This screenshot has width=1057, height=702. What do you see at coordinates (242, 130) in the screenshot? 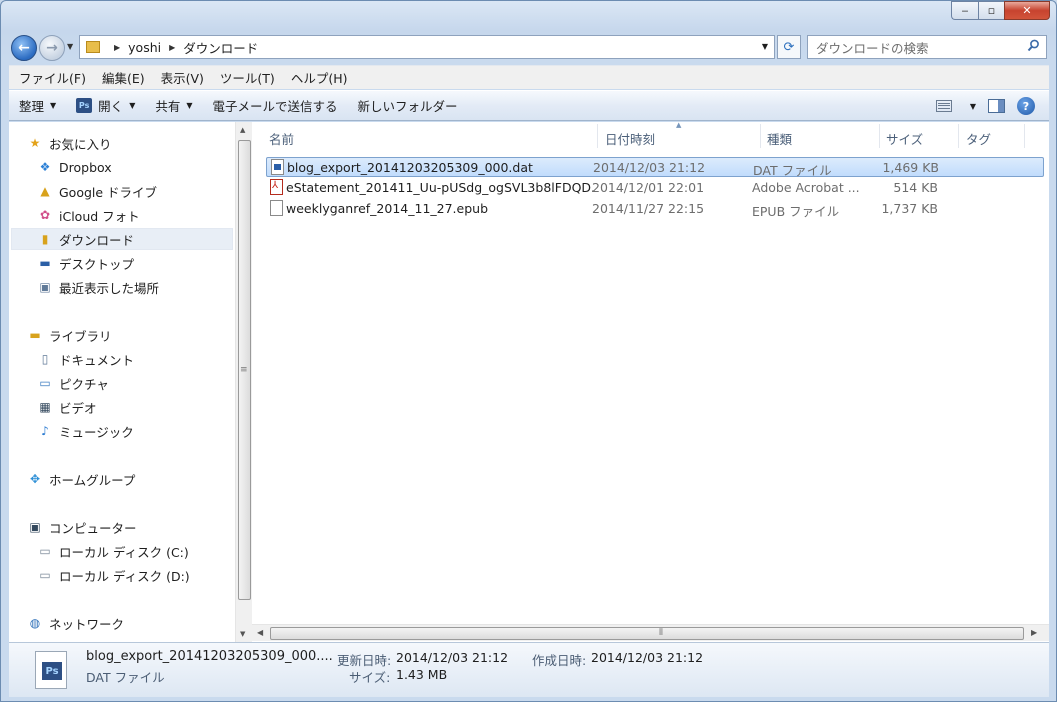
I see `scroll-up-icon: ▲` at bounding box center [242, 130].